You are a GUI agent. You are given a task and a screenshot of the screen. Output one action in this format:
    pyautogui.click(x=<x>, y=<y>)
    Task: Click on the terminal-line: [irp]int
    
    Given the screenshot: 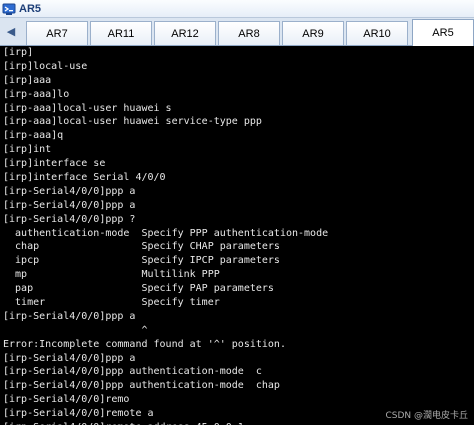 What is the action you would take?
    pyautogui.click(x=27, y=150)
    